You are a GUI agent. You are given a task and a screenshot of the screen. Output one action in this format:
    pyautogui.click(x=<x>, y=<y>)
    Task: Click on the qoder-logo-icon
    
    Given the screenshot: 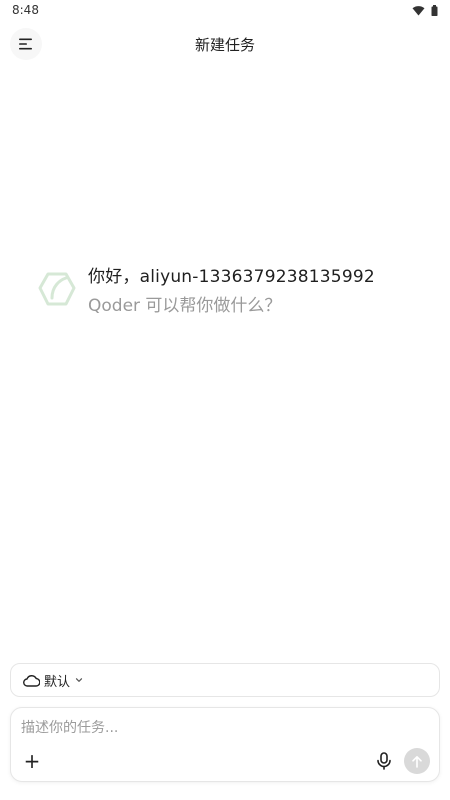 What is the action you would take?
    pyautogui.click(x=57, y=289)
    